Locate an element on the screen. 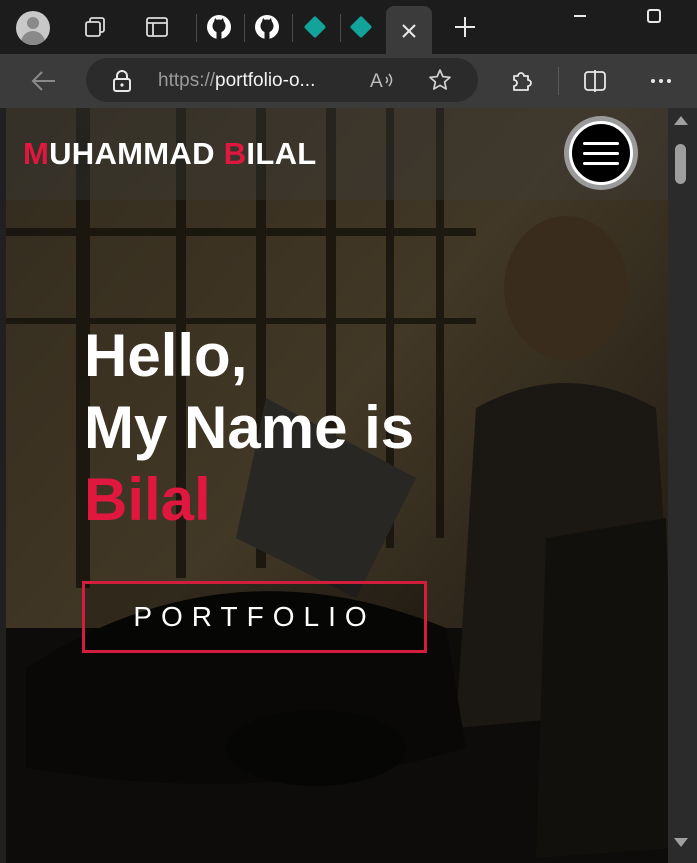 Image resolution: width=697 pixels, height=863 pixels. toolbar-separator is located at coordinates (558, 81).